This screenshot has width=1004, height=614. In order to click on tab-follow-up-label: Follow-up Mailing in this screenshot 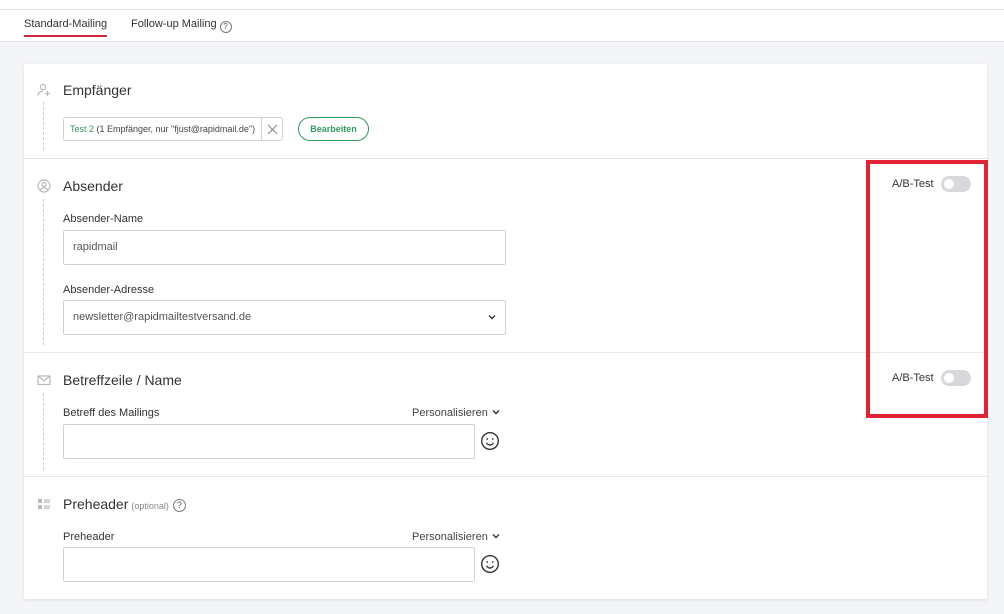, I will do `click(174, 24)`.